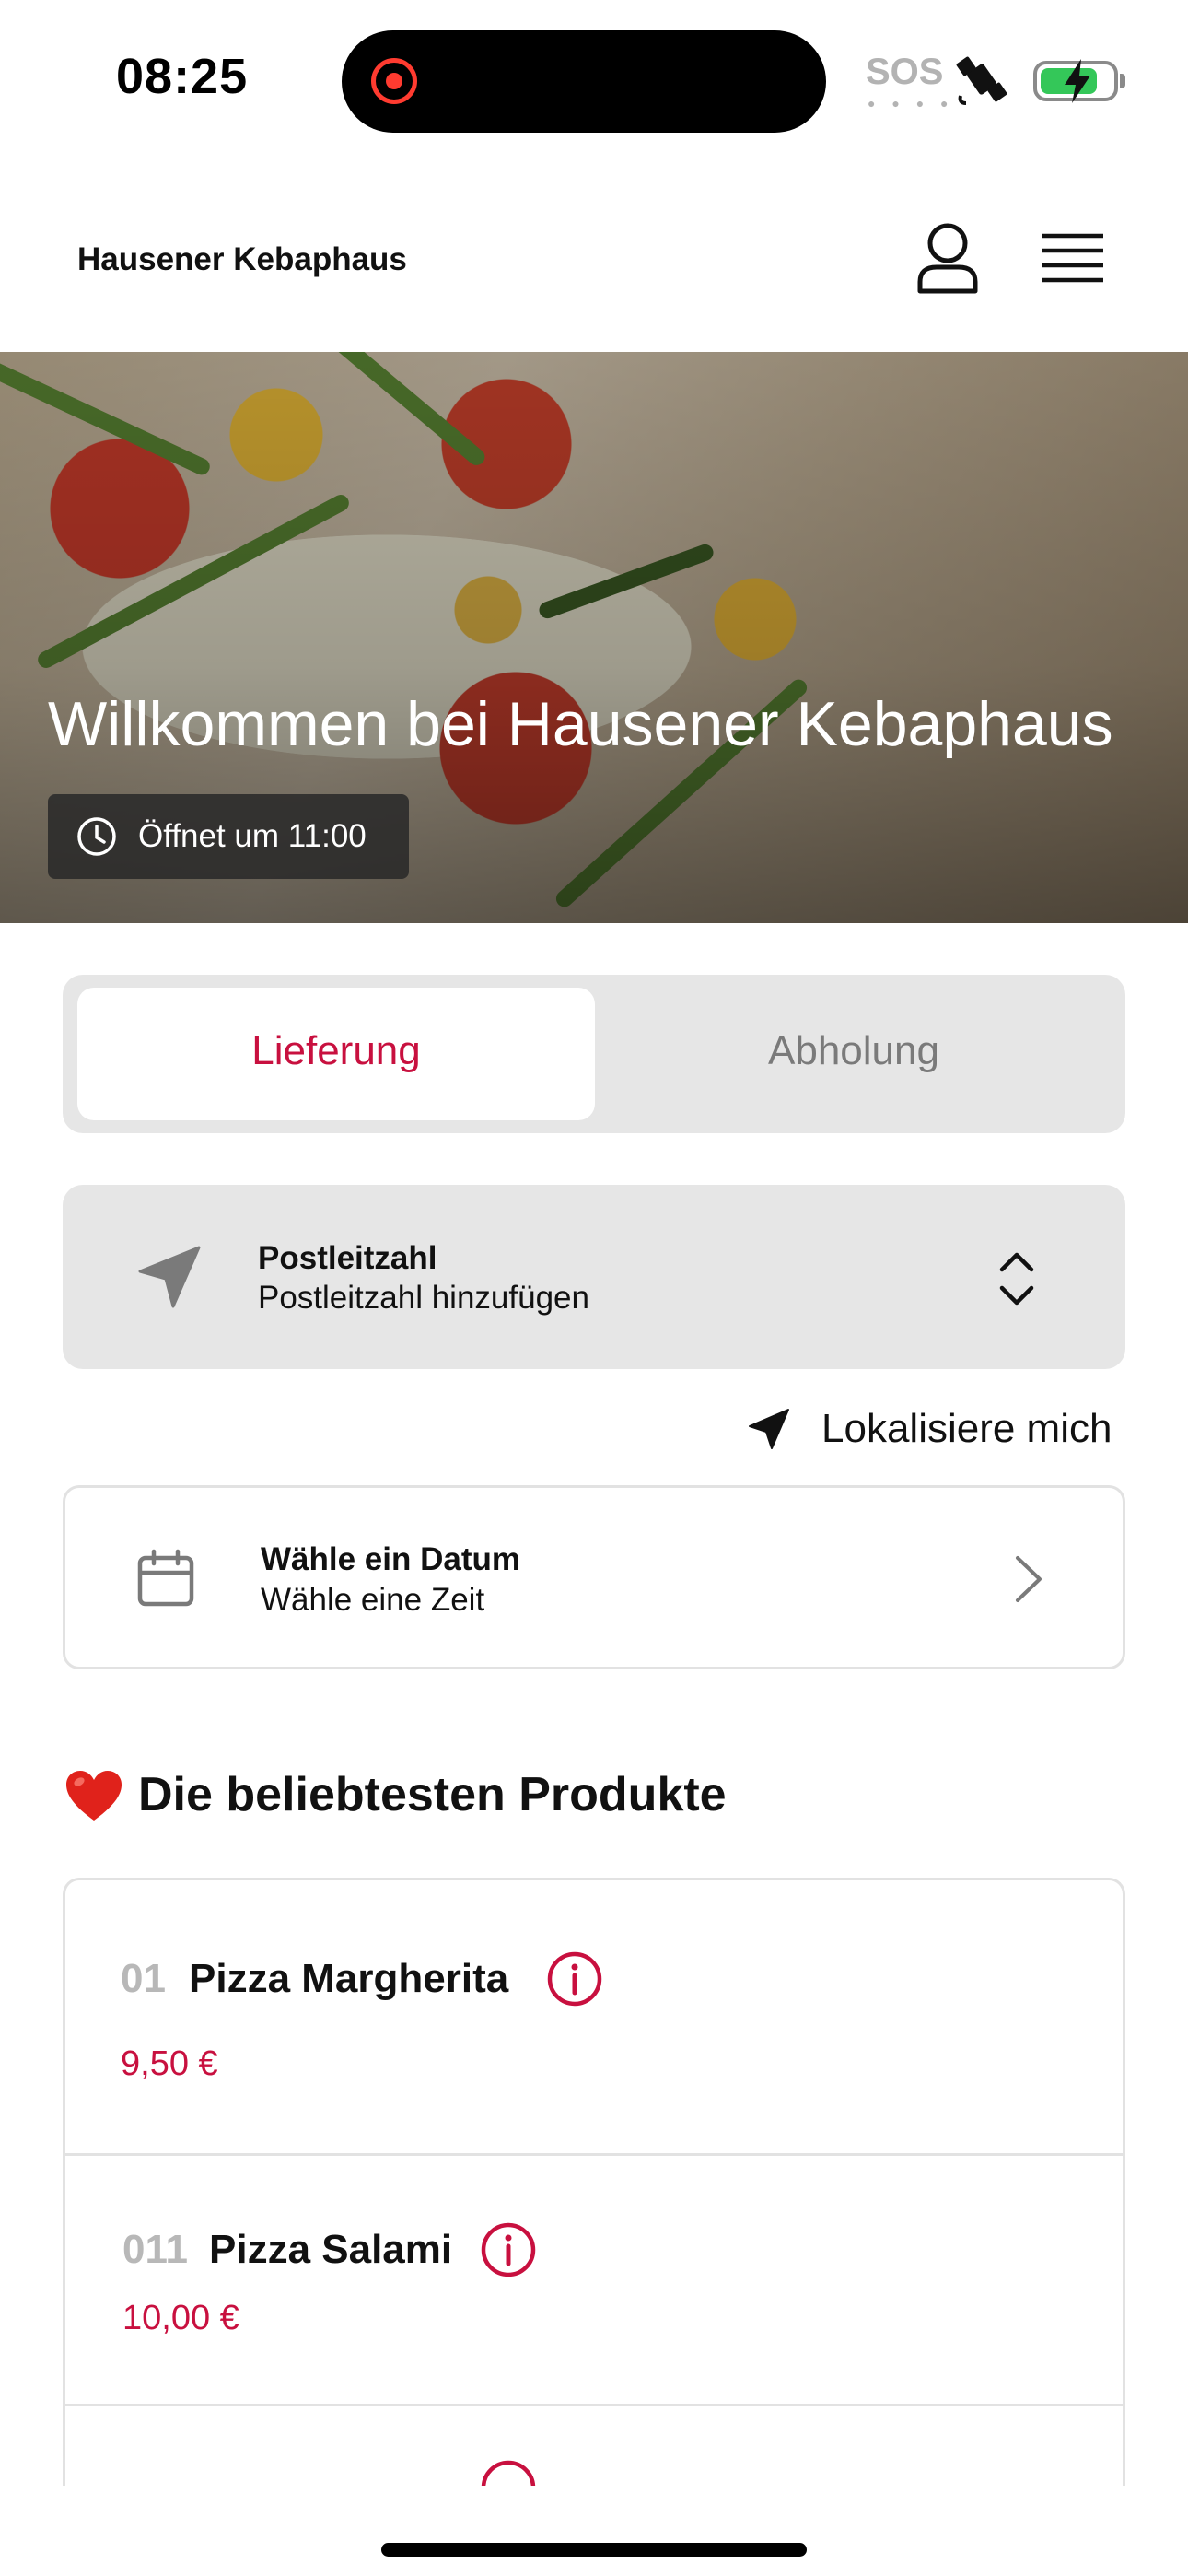 The width and height of the screenshot is (1188, 2576). I want to click on order-mode-switch: Lieferung Abholung, so click(594, 1054).